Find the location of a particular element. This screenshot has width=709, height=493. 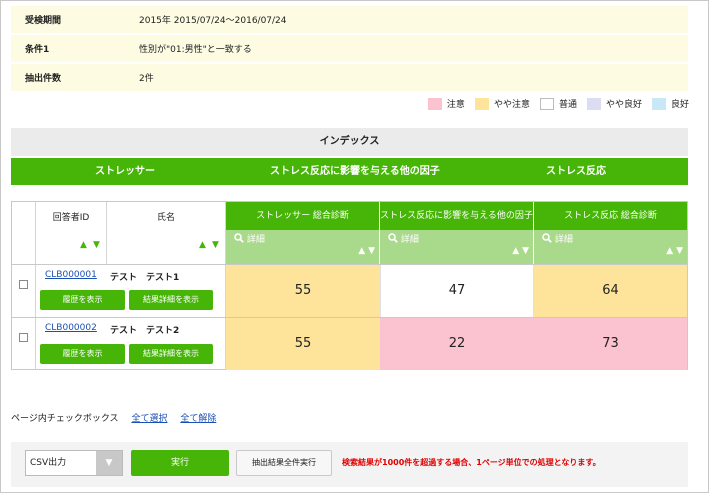

column-header-stressor: ストレッサー 総合診断 is located at coordinates (302, 216).